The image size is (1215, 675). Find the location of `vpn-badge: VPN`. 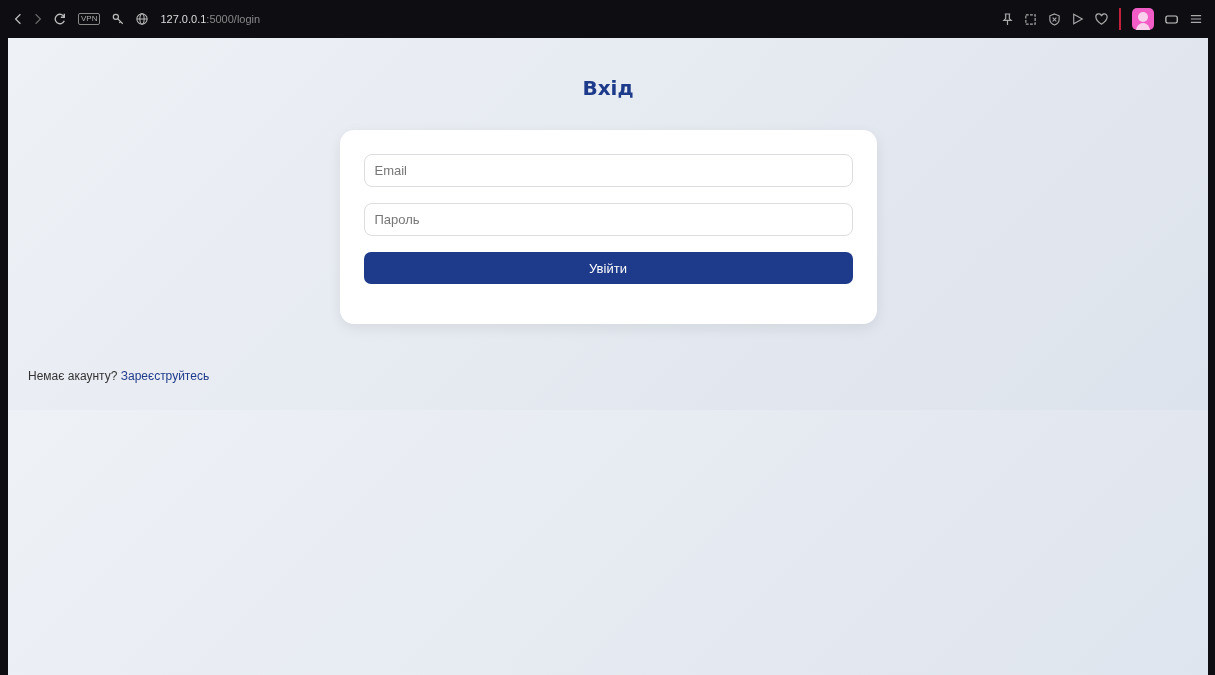

vpn-badge: VPN is located at coordinates (89, 19).